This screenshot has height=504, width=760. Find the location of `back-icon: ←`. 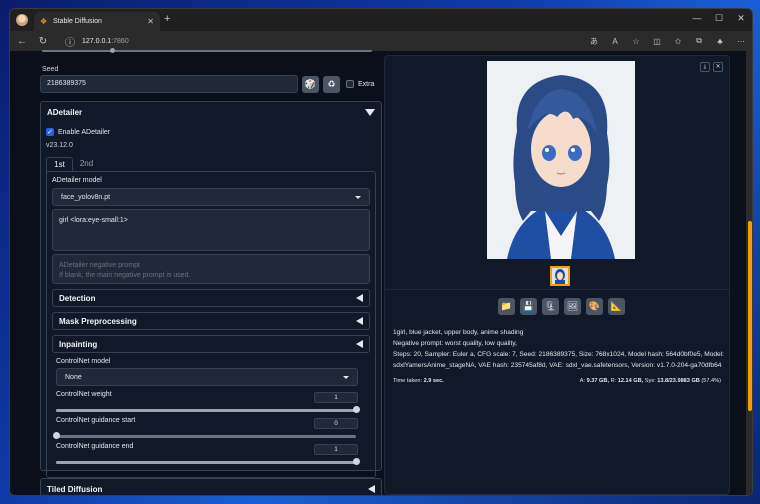

back-icon: ← is located at coordinates (22, 41).